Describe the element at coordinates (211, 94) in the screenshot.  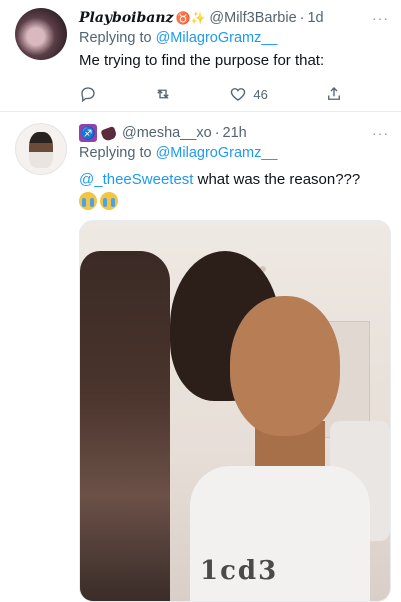
I see `tweet-actions: 46` at that location.